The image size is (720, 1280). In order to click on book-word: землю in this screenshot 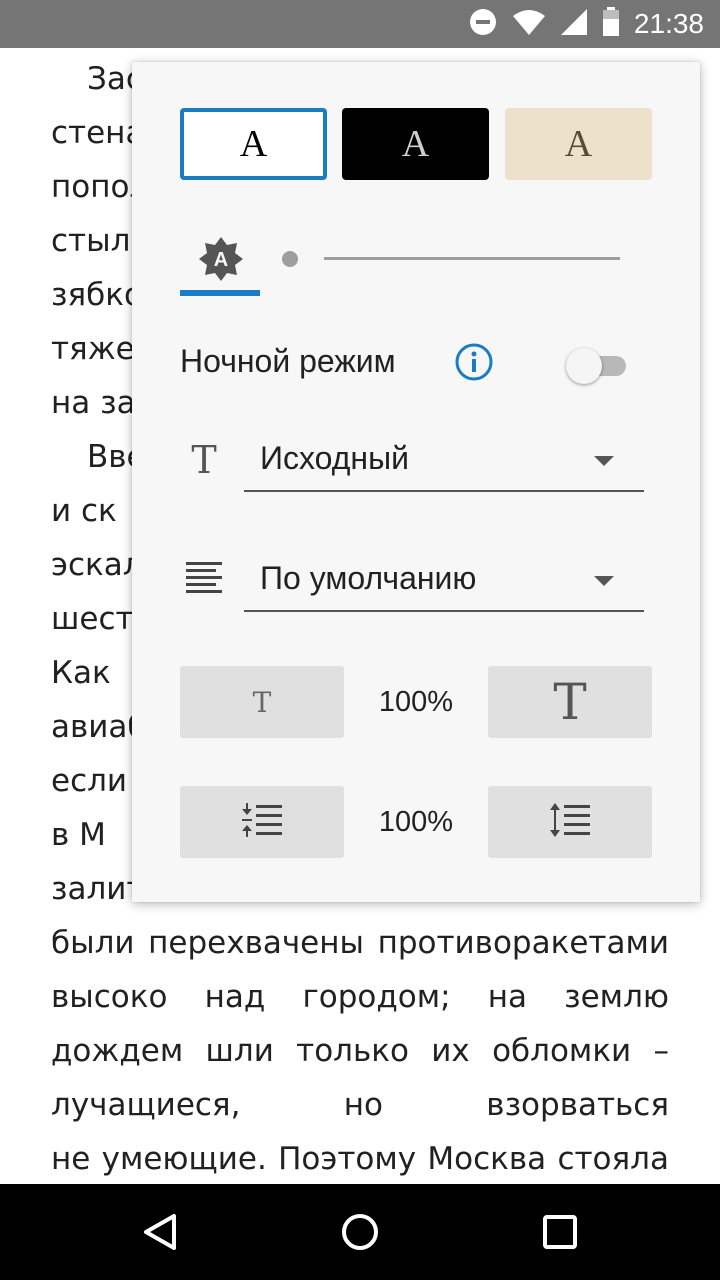, I will do `click(616, 997)`.